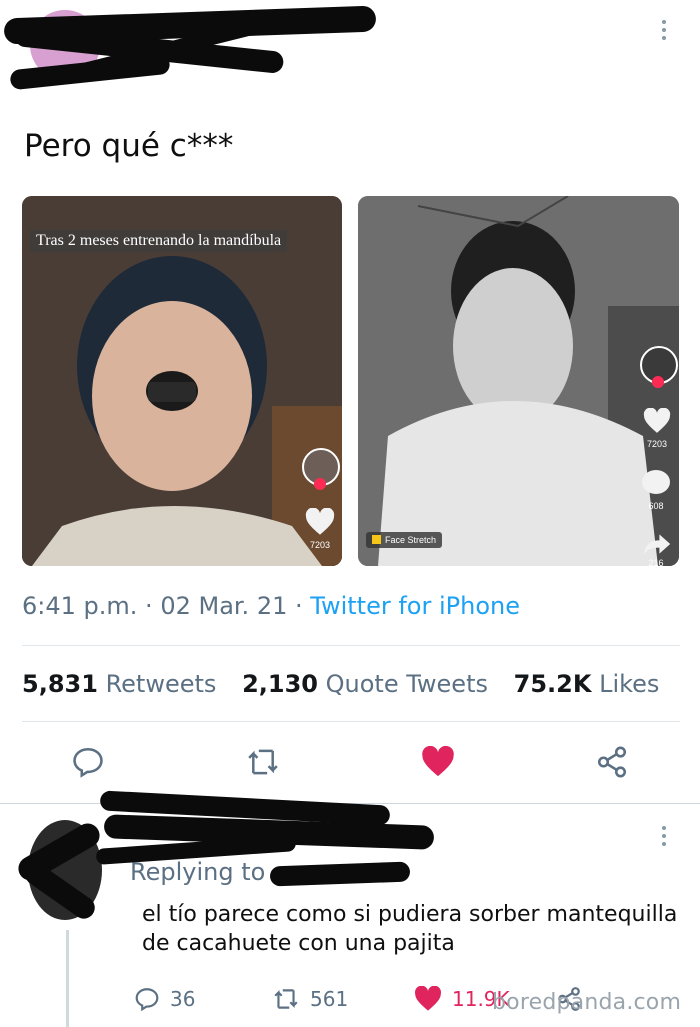 This screenshot has width=700, height=1027. I want to click on share-button, so click(612, 762).